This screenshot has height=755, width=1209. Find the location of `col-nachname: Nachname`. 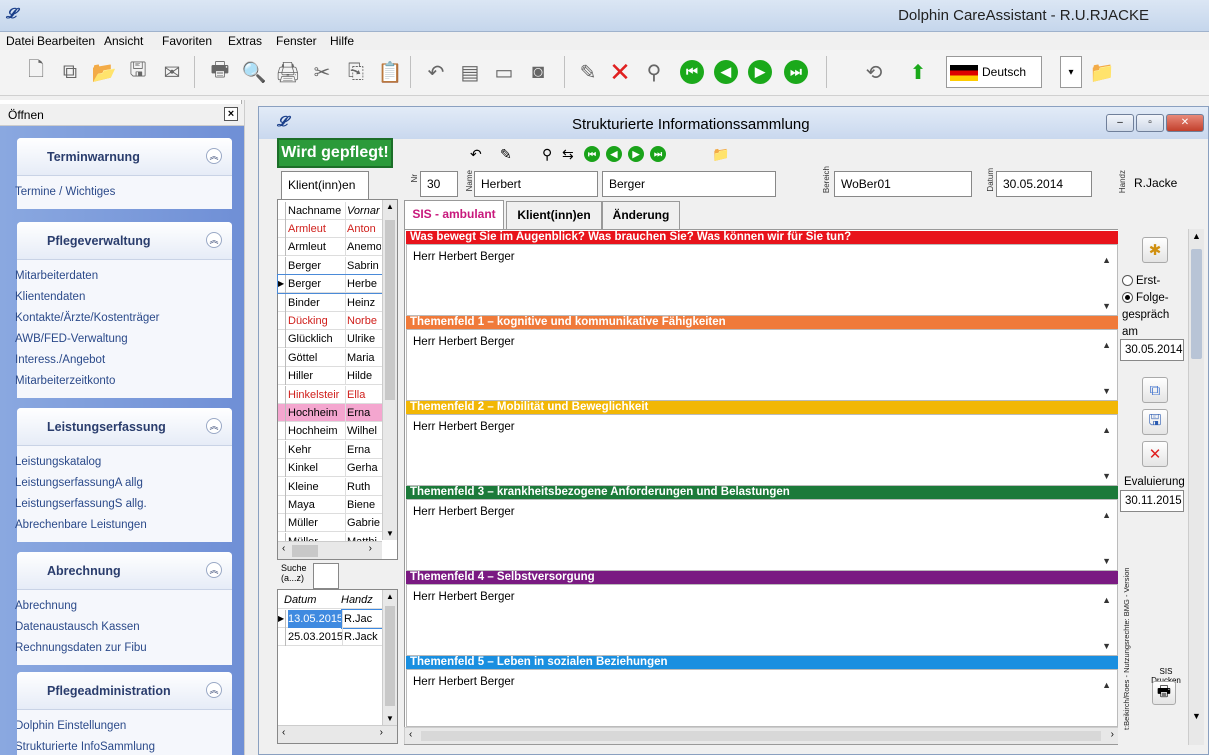

col-nachname: Nachname is located at coordinates (315, 211).